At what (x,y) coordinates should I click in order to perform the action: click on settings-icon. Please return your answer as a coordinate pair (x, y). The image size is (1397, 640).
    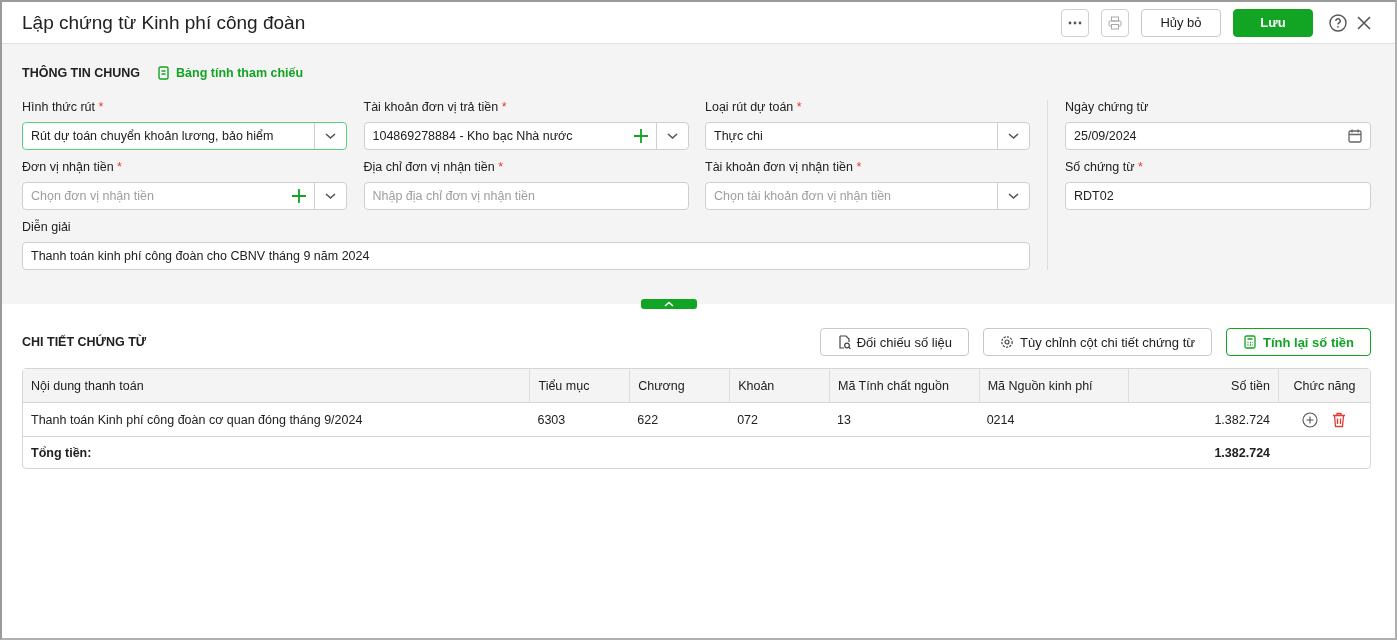
    Looking at the image, I should click on (1007, 342).